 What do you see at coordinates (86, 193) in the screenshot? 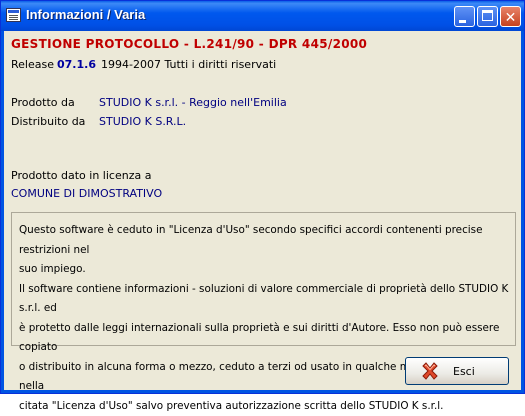
I see `license-value: COMUNE DI DIMOSTRATIVO` at bounding box center [86, 193].